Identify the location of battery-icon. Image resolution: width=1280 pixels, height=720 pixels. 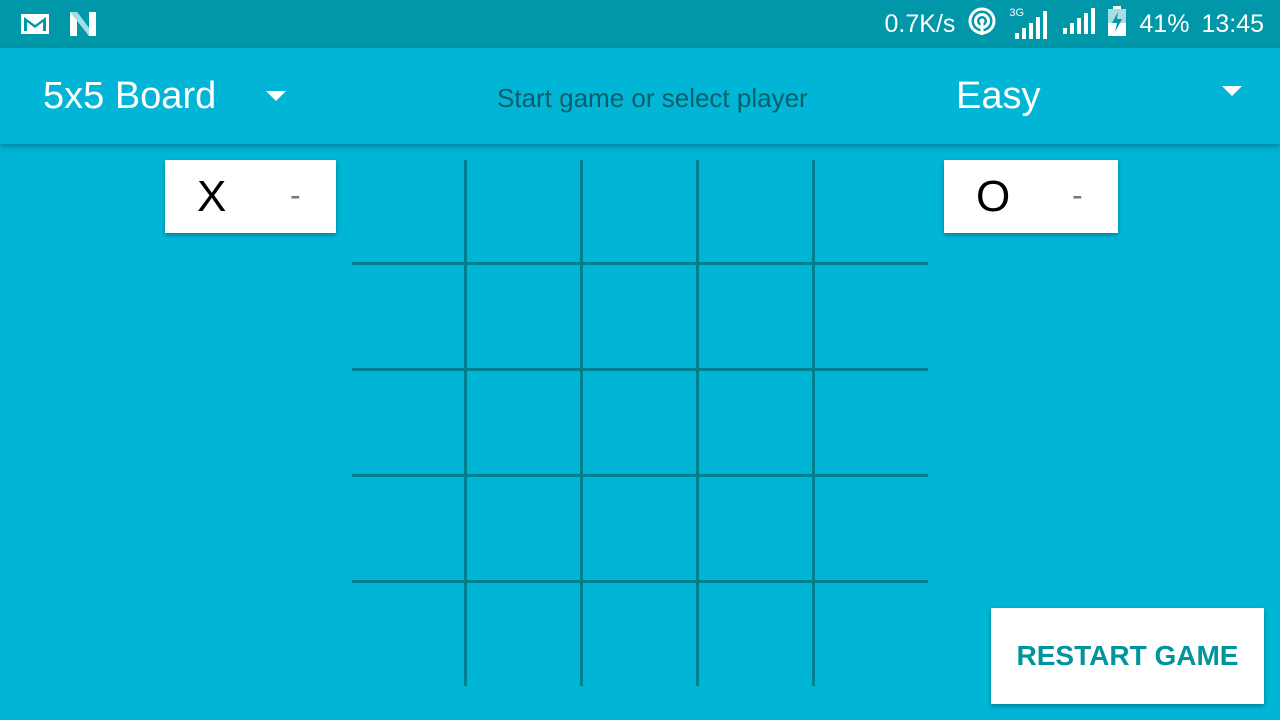
(1117, 24).